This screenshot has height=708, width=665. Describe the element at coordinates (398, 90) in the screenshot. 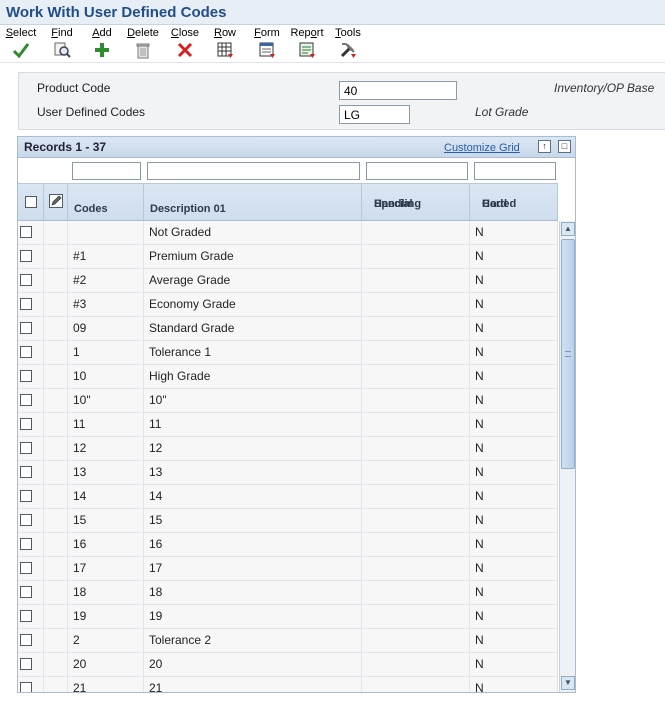

I see `product-code-input` at that location.